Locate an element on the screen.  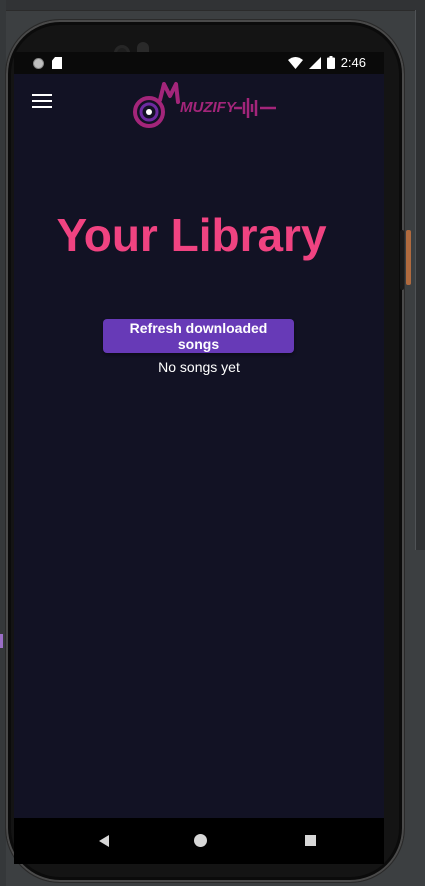
home-circle-icon is located at coordinates (200, 840).